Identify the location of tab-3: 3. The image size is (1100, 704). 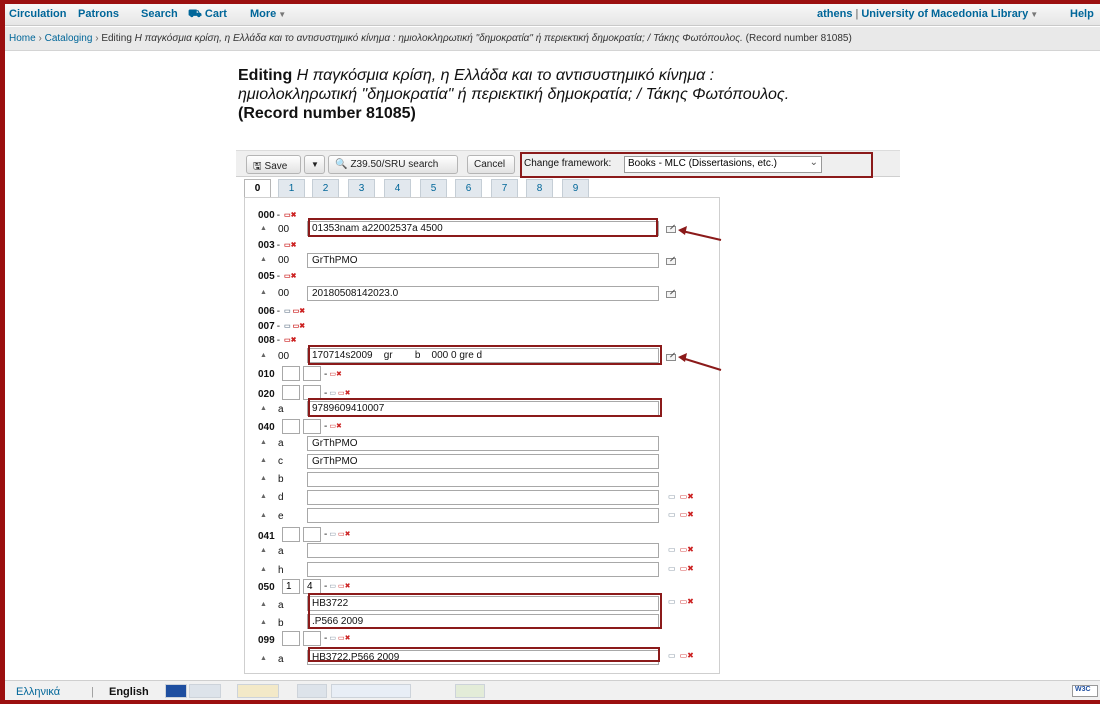
(361, 188).